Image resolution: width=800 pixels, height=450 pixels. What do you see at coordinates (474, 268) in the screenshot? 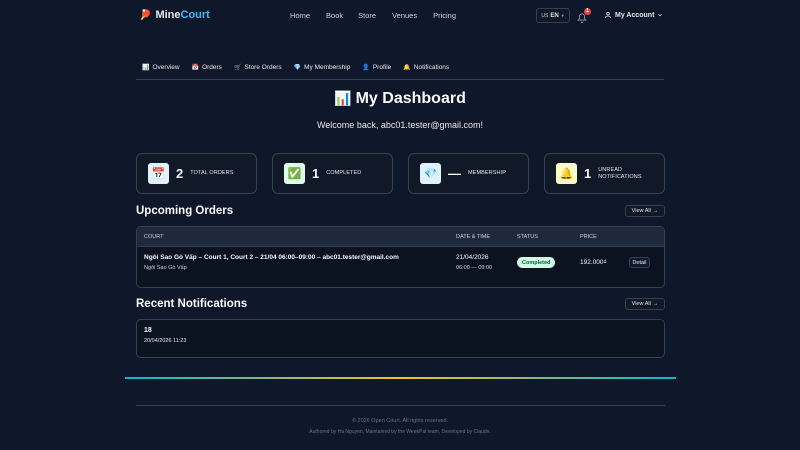
I see `order-time: 06:00 — 09:00` at bounding box center [474, 268].